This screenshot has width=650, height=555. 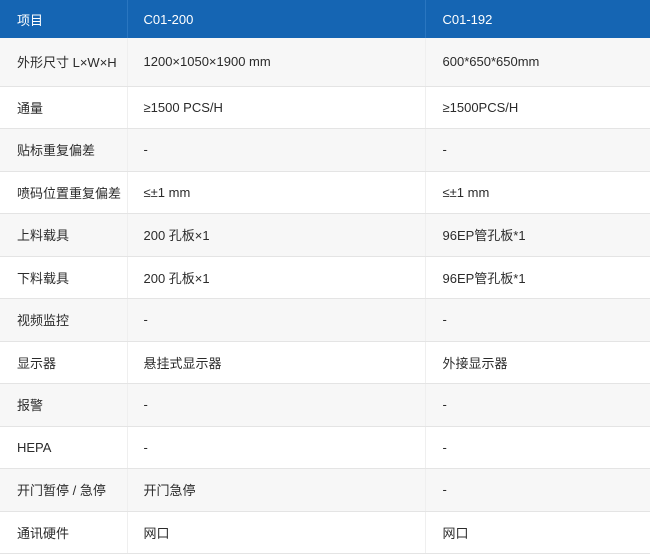 I want to click on header-row: 项目 C01-200 C01-192, so click(x=325, y=19).